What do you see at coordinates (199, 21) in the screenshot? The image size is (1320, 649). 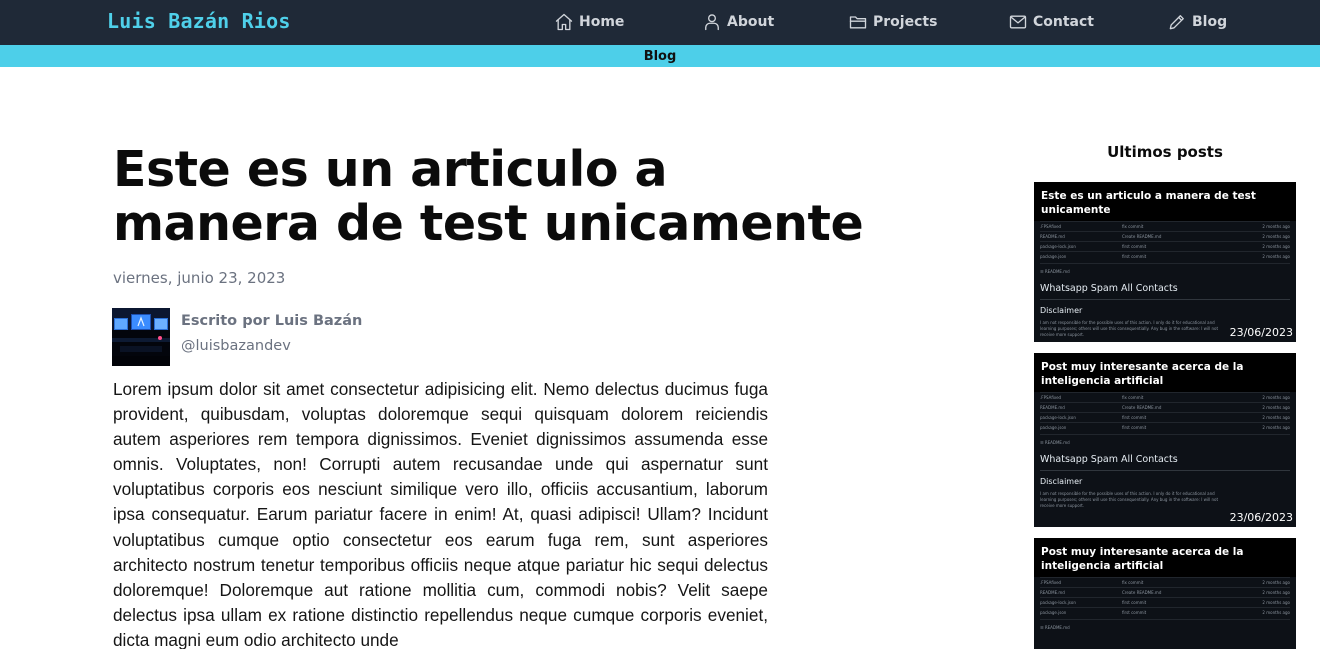 I see `site-brand: Luis Bazán Rios` at bounding box center [199, 21].